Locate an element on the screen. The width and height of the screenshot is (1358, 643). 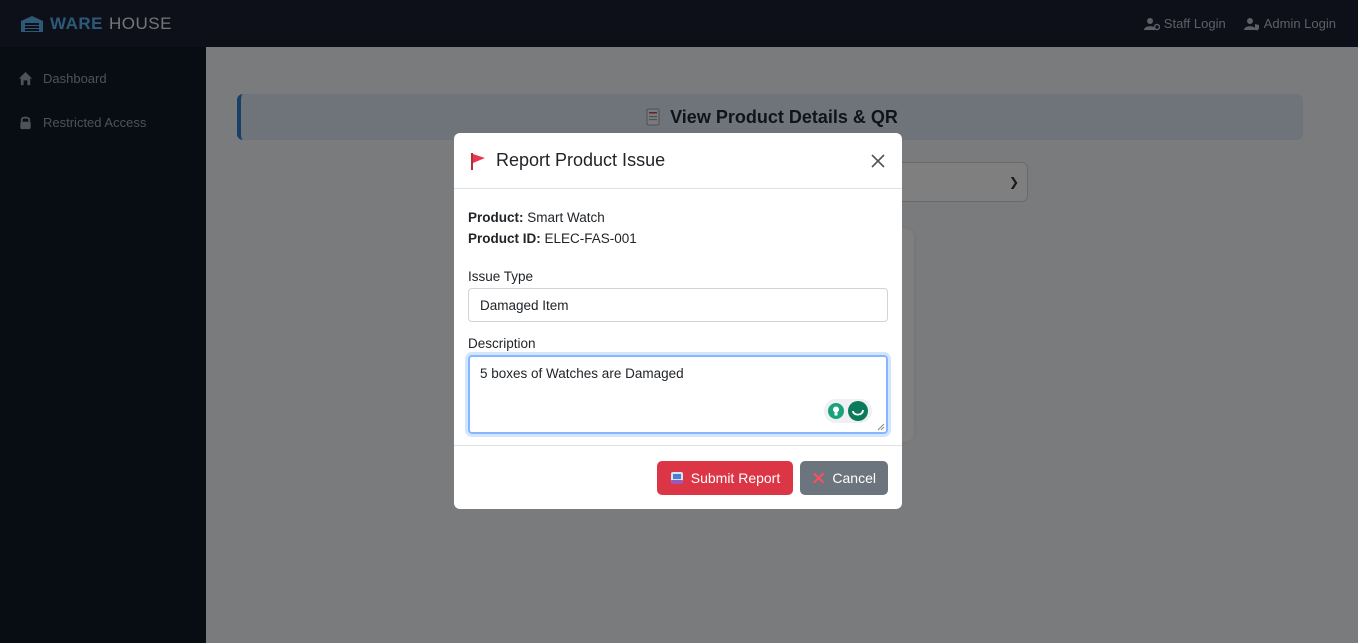
submit-report-label: Submit Report is located at coordinates (735, 478).